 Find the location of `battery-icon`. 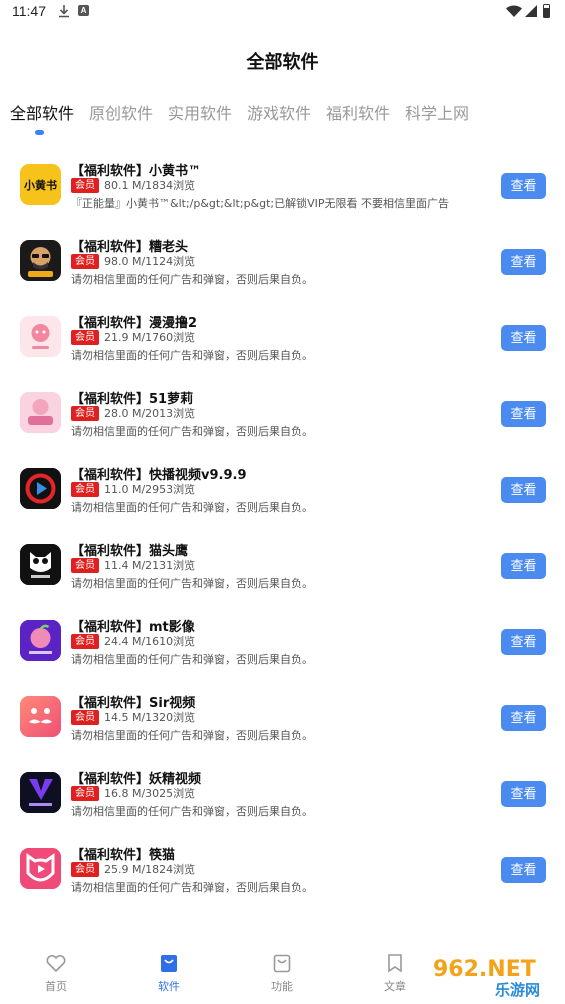

battery-icon is located at coordinates (546, 11).